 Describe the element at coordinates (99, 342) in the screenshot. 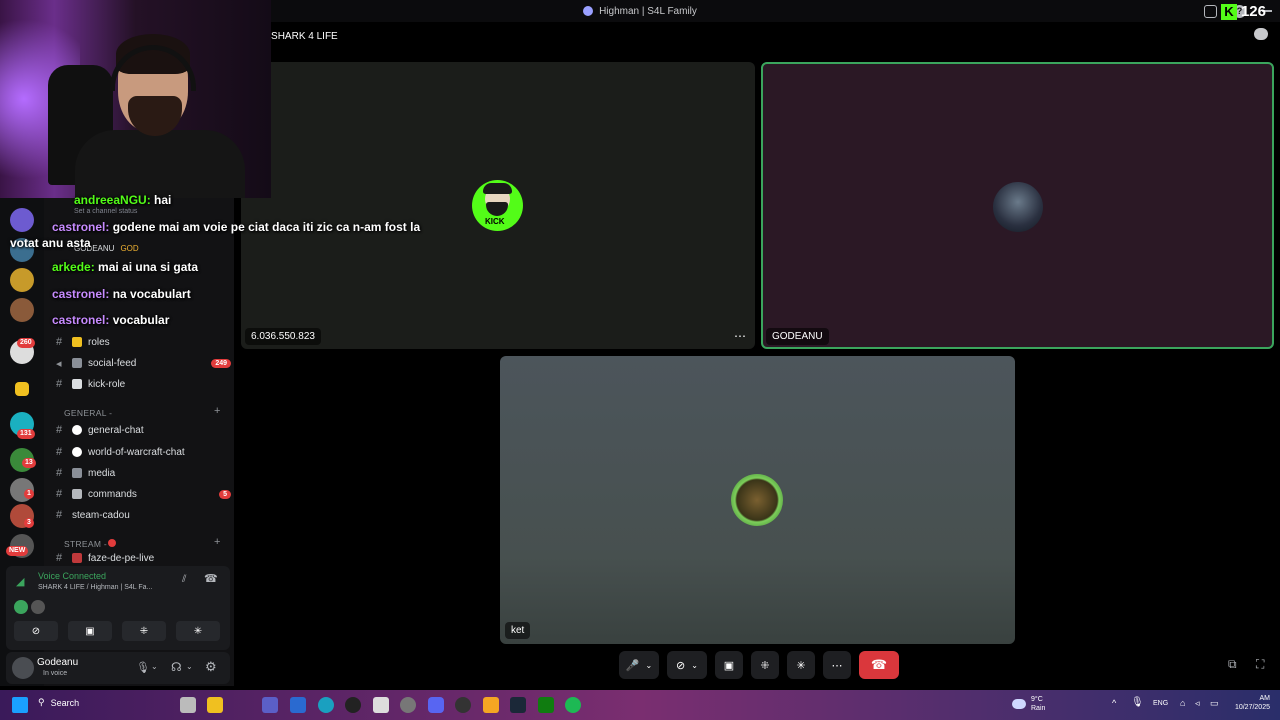

I see `channel-label: roles` at that location.